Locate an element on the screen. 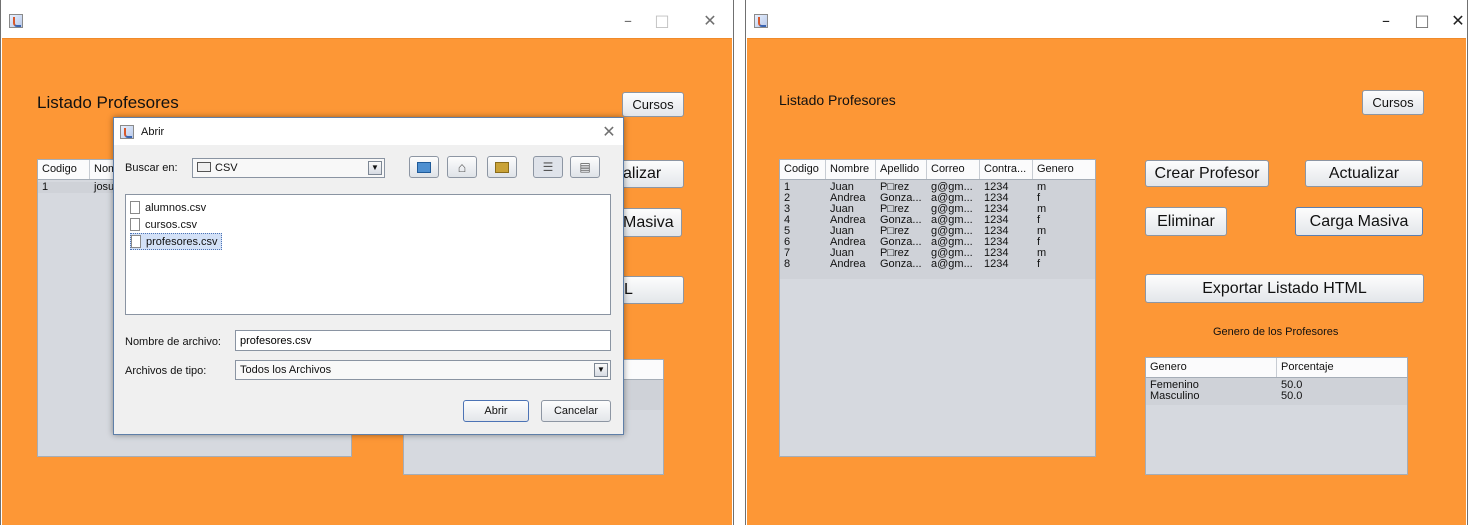 The height and width of the screenshot is (525, 1468). table-row: 6 Andrea Gonza... a@gm... 1234 f is located at coordinates (937, 242).